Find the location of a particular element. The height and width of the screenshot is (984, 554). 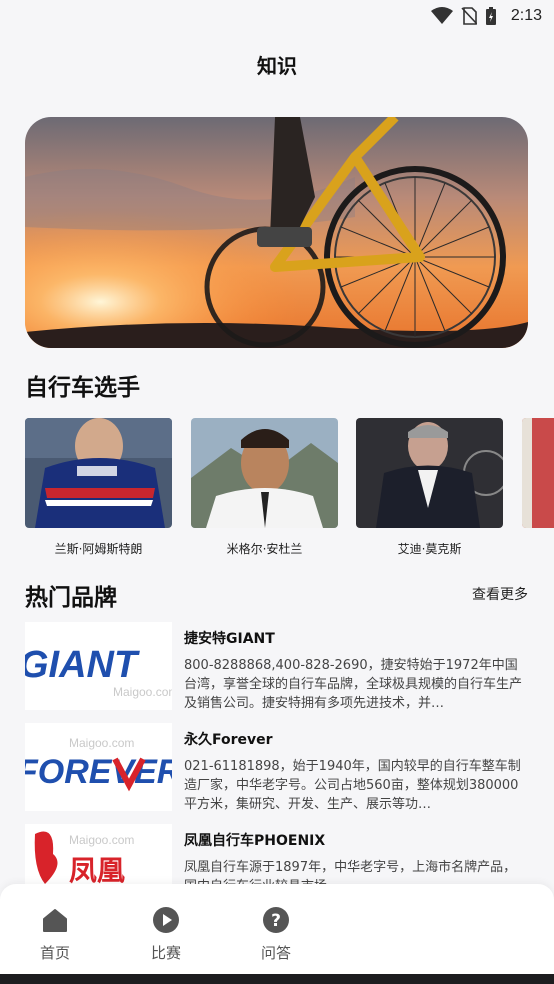

logo-text: 凤凰 is located at coordinates (97, 870).